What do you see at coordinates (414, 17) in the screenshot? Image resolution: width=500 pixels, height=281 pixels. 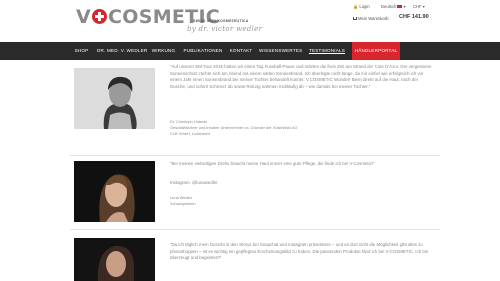 I see `cart-total: CHF 141.90` at bounding box center [414, 17].